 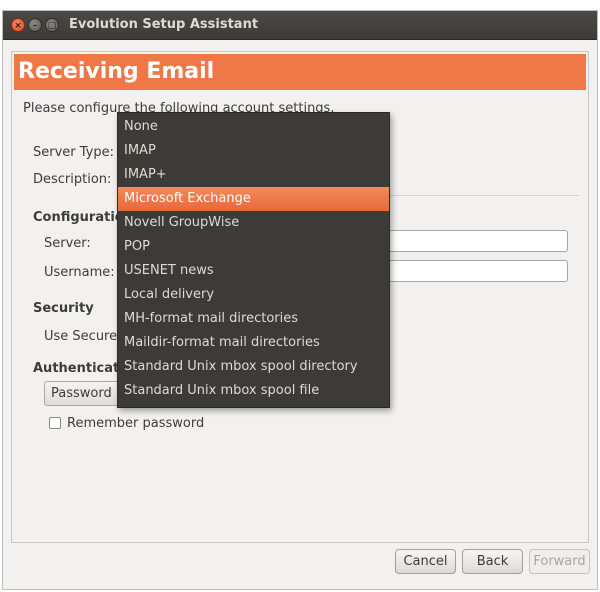 I want to click on menu-item-mbox-spool-file: Standard Unix mbox spool file, so click(x=253, y=391).